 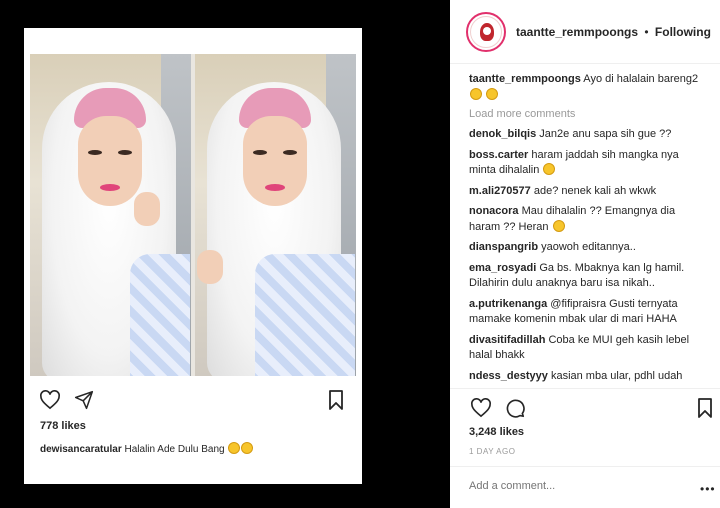 I want to click on avatar, so click(x=486, y=32).